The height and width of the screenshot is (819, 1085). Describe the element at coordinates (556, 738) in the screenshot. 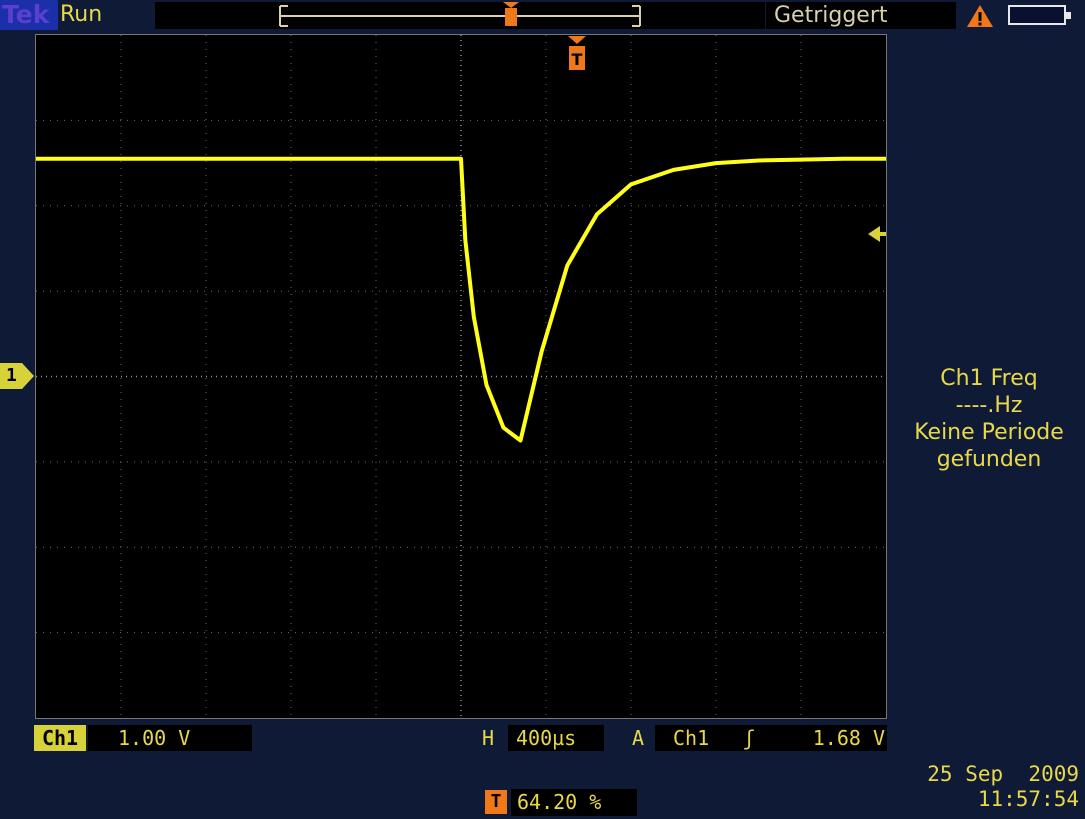

I see `horizontal-scale: 400µs` at that location.